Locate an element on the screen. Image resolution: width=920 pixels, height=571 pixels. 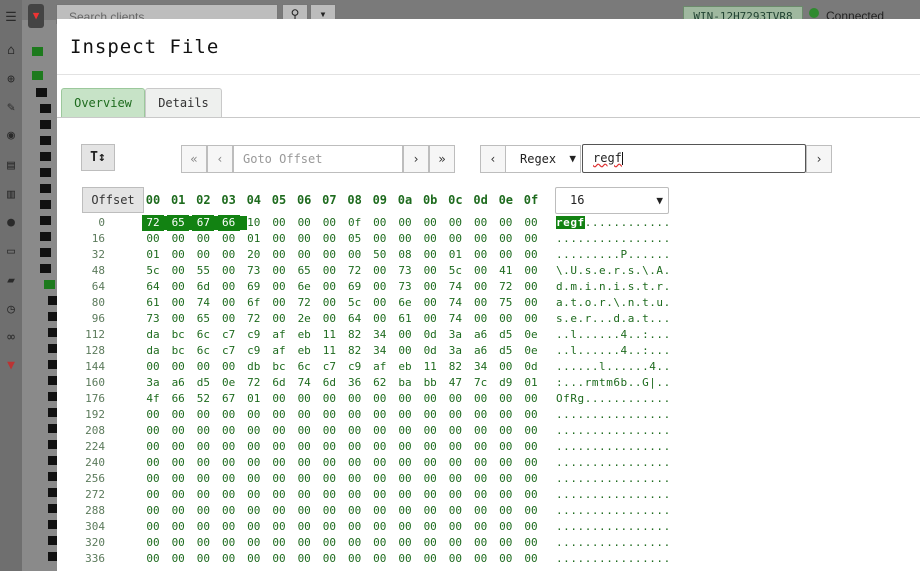
tab-details: Details is located at coordinates (183, 102).